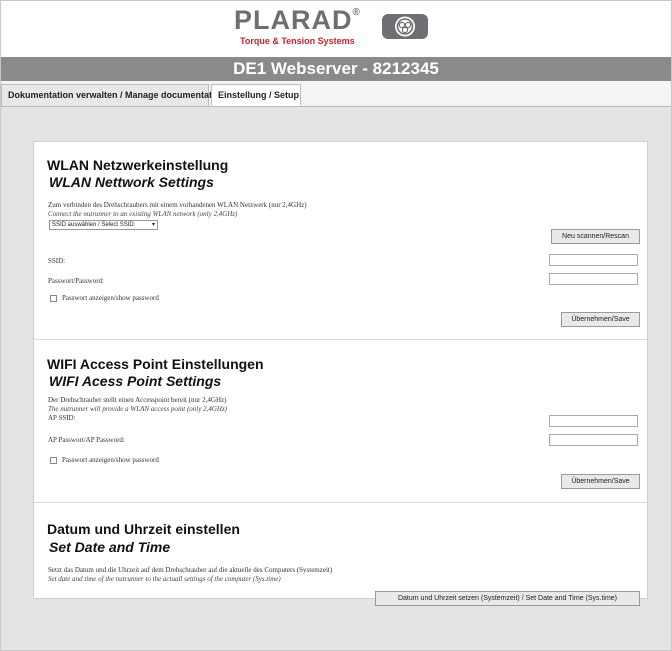  Describe the element at coordinates (356, 12) in the screenshot. I see `logo-registered-mark: ®` at that location.